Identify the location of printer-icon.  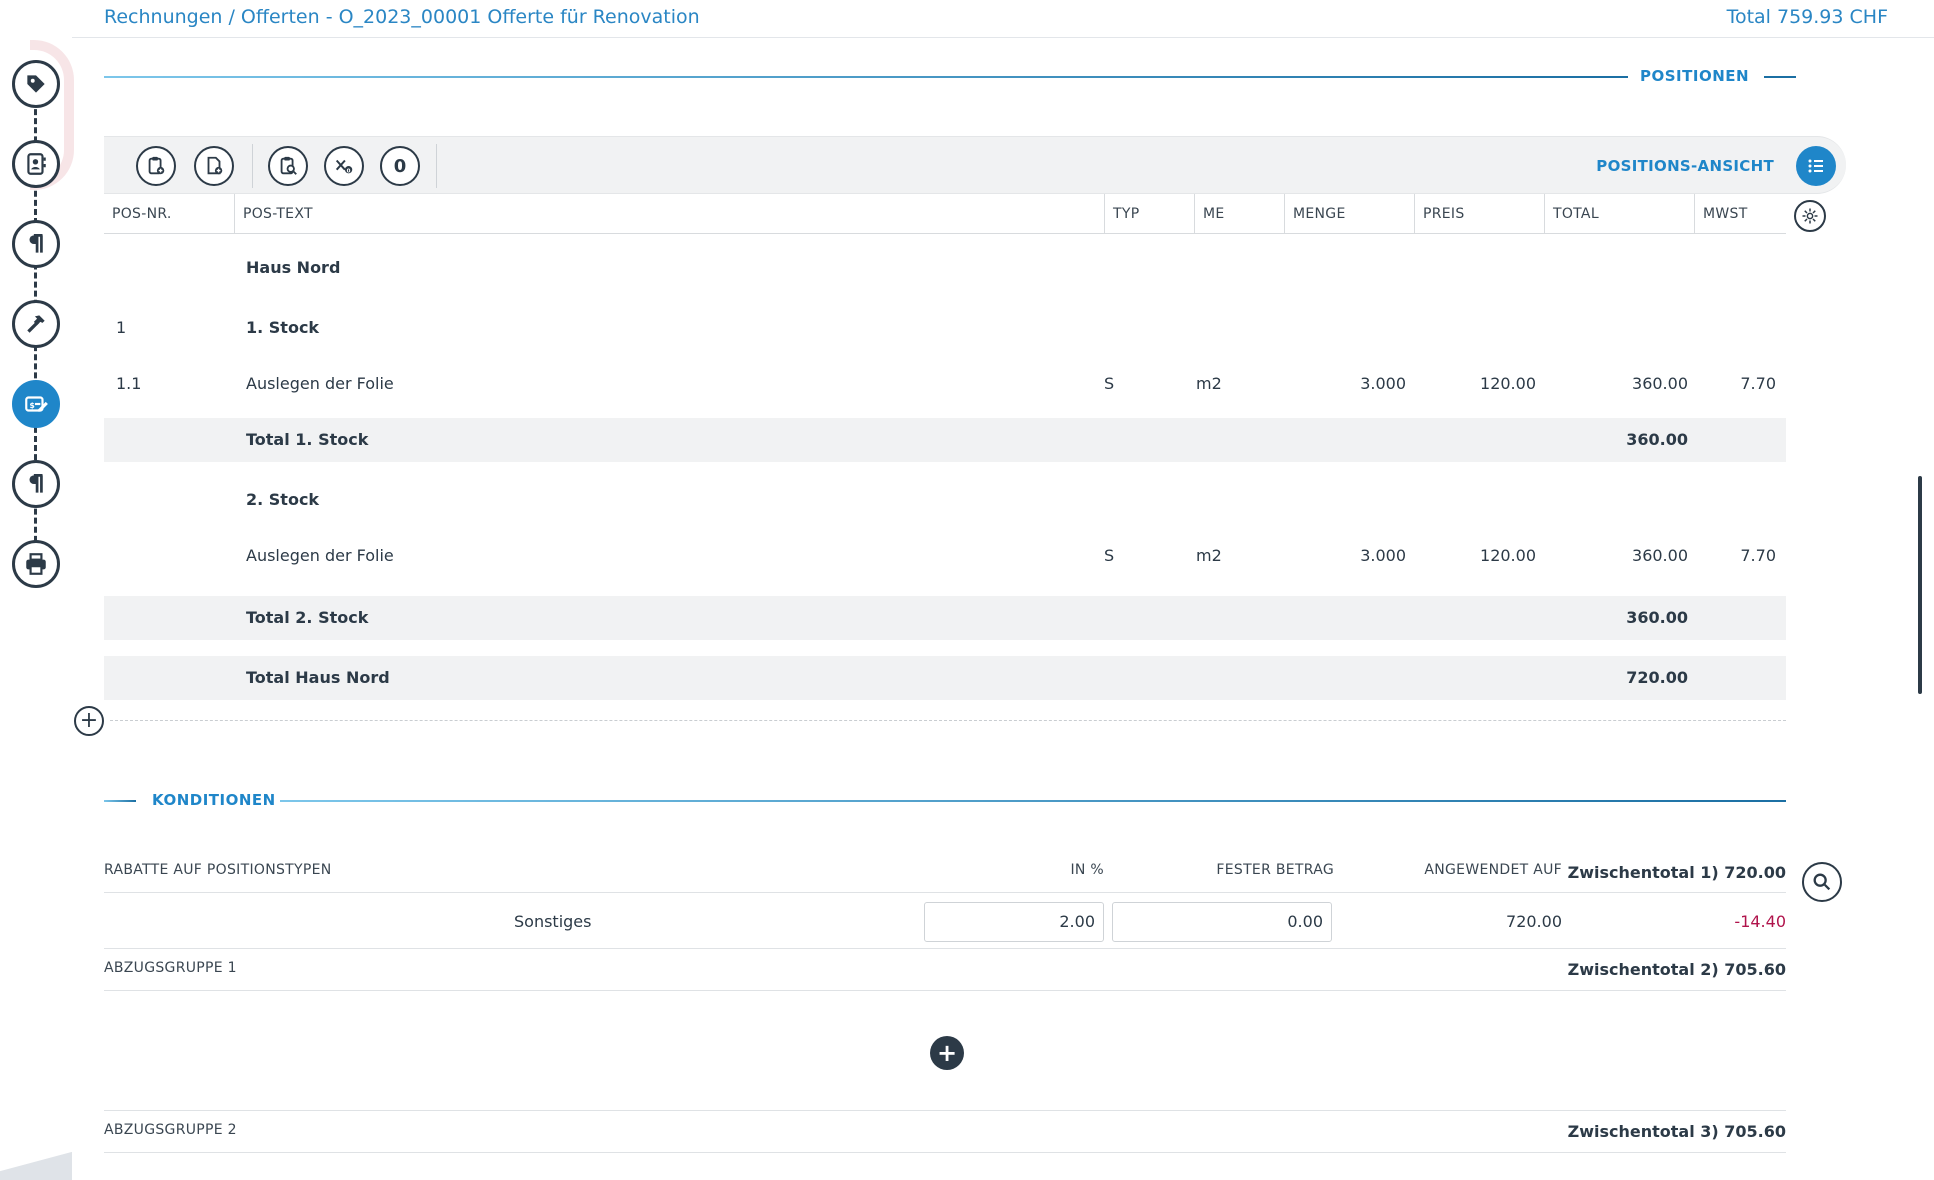
(36, 564).